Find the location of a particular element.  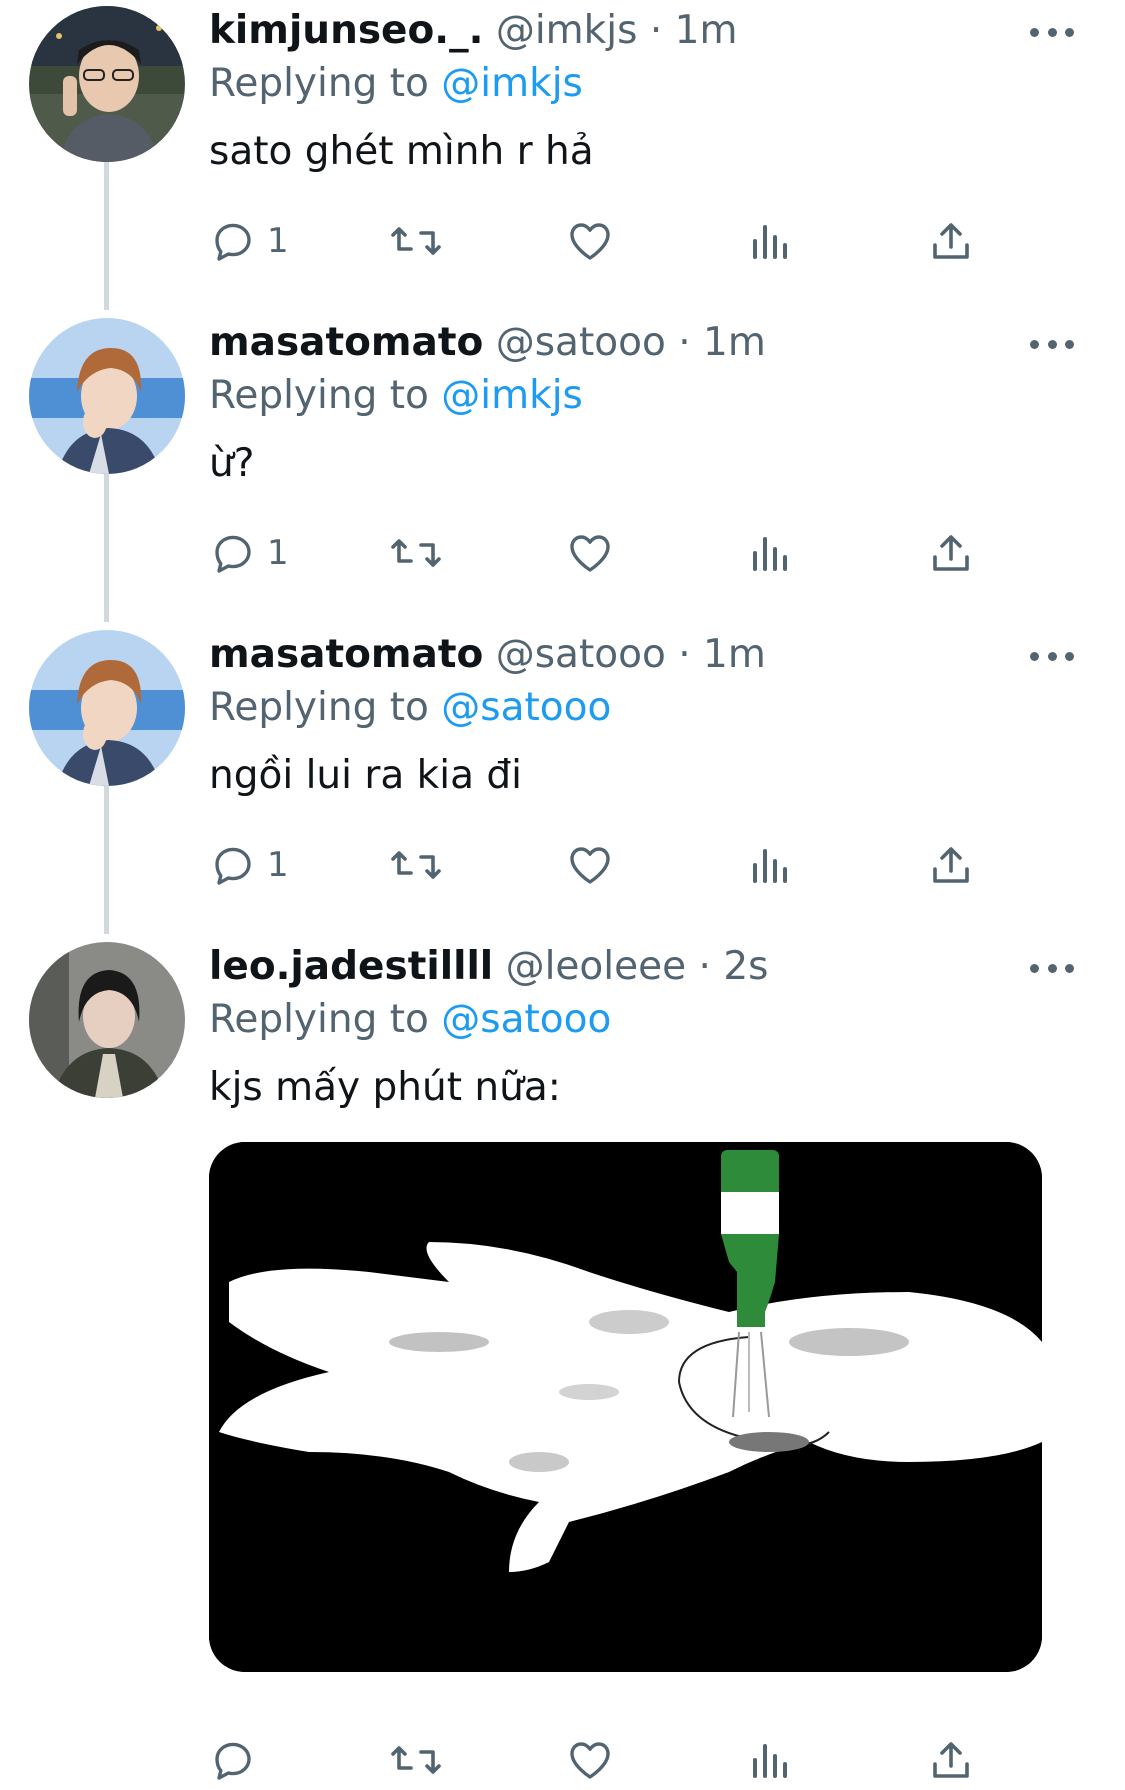

tweet-header: kimjunseo._. @imkjs · 1m is located at coordinates (473, 31).